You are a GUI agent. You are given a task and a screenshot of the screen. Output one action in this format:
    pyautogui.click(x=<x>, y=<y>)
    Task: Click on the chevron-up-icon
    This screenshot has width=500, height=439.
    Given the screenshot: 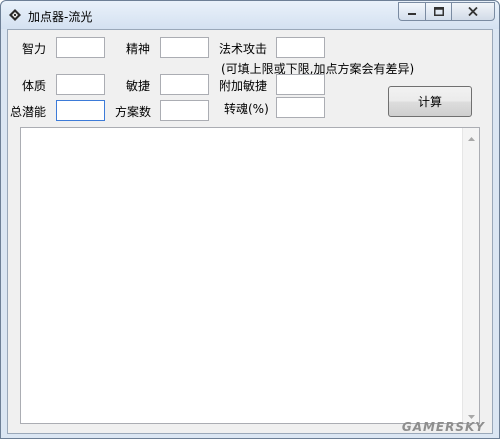 What is the action you would take?
    pyautogui.click(x=471, y=137)
    